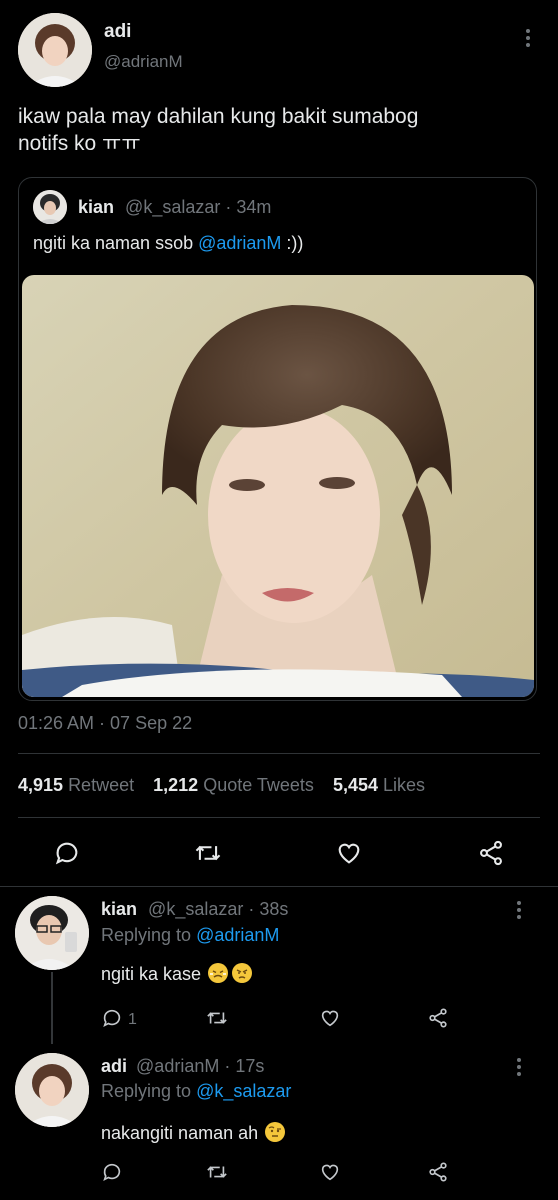  Describe the element at coordinates (275, 1132) in the screenshot. I see `raised-eyebrow-face-emoji` at that location.